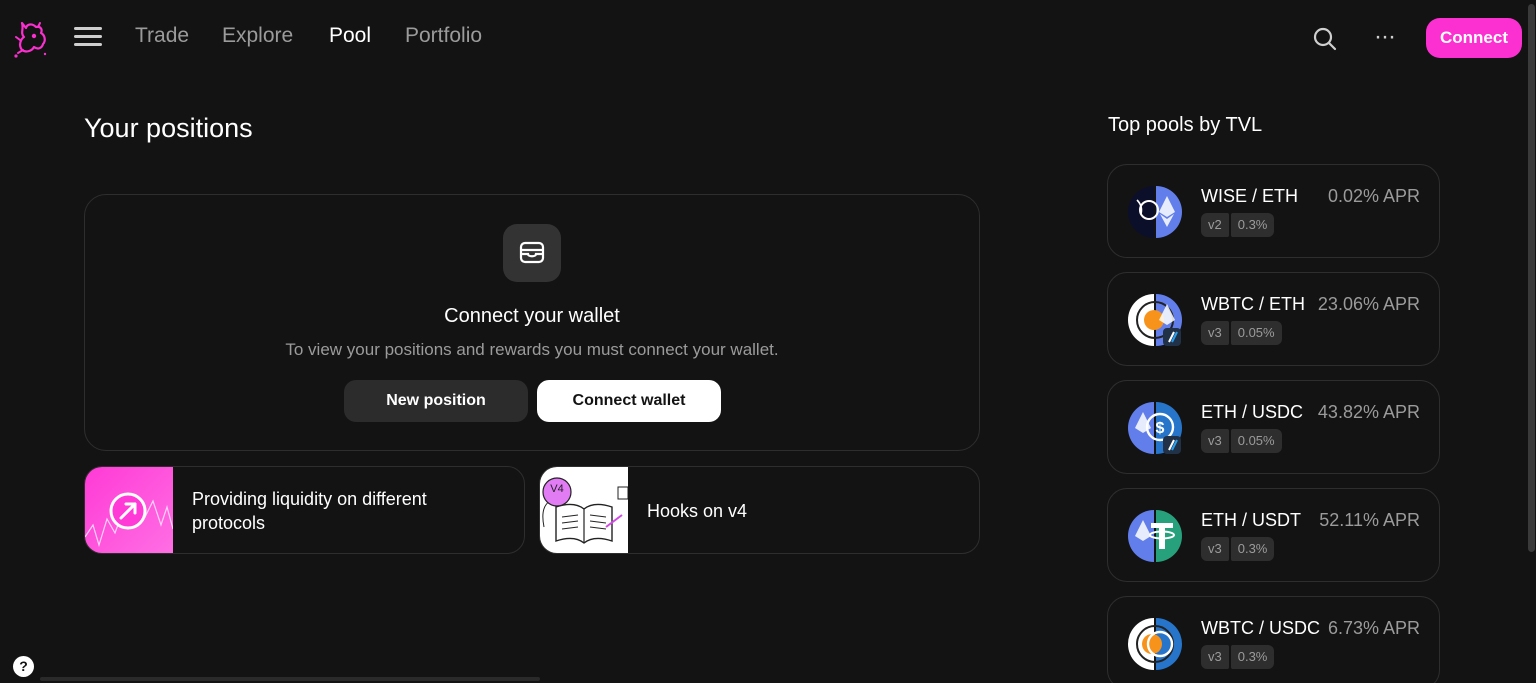 The width and height of the screenshot is (1536, 683). What do you see at coordinates (1251, 520) in the screenshot?
I see `pool-pair-name: ETH / USDT` at bounding box center [1251, 520].